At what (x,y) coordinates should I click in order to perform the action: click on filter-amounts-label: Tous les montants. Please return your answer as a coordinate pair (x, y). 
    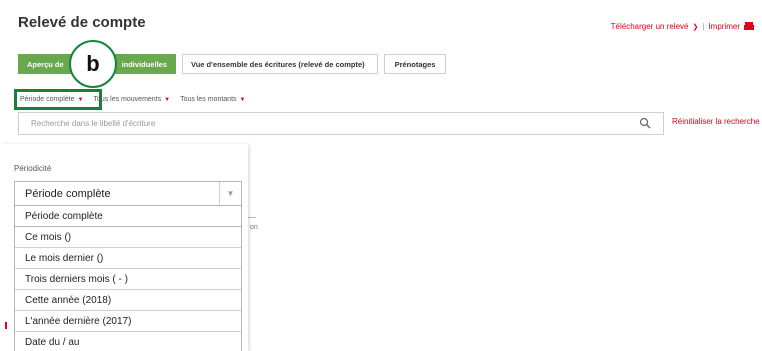
    Looking at the image, I should click on (208, 99).